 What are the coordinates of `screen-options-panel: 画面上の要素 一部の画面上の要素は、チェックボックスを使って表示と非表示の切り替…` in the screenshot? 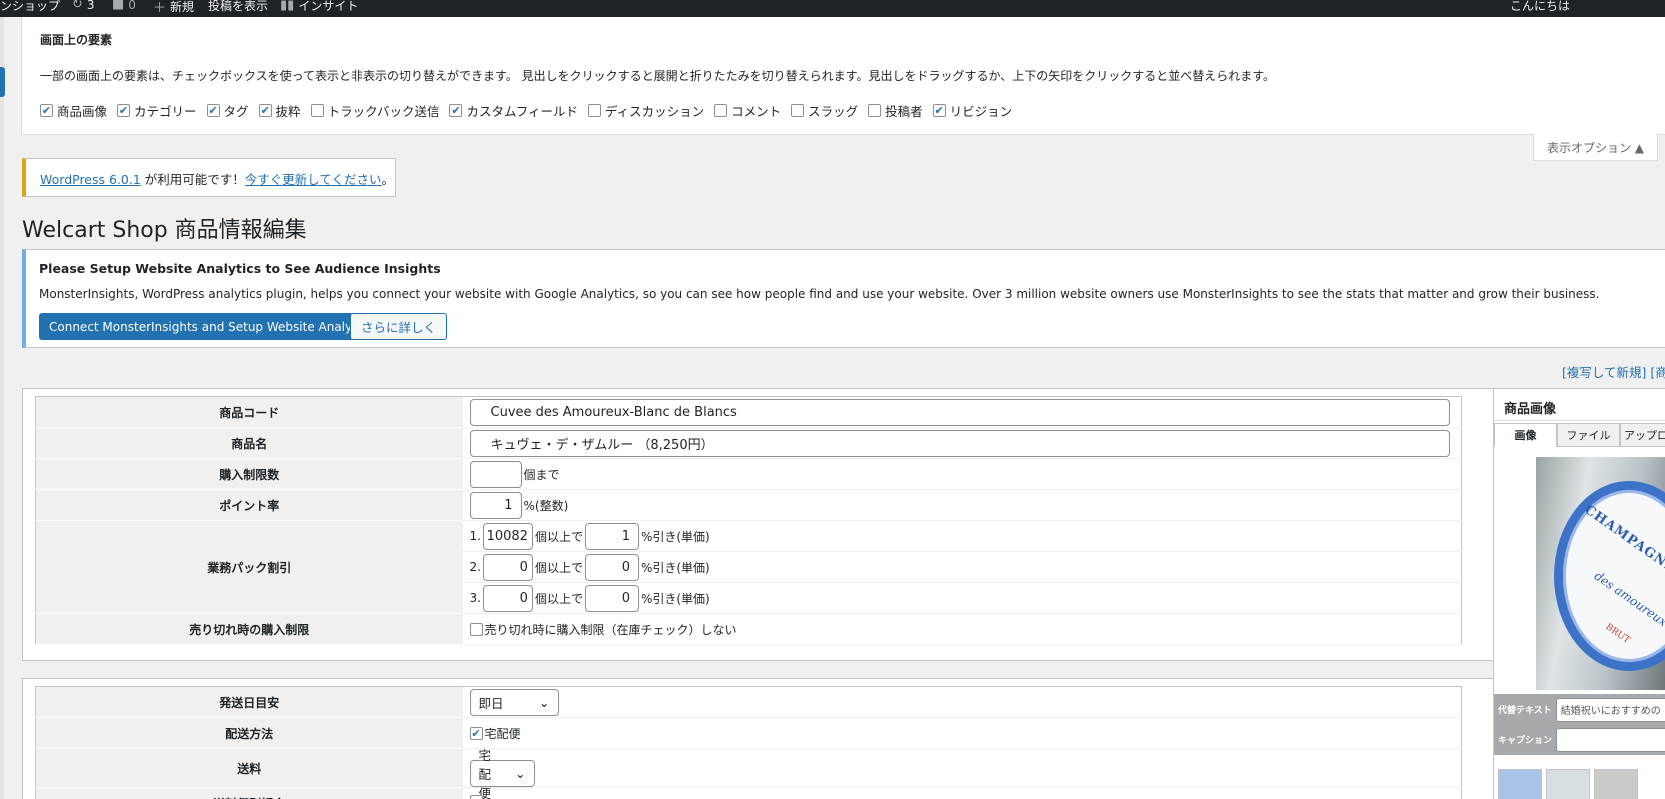 It's located at (843, 76).